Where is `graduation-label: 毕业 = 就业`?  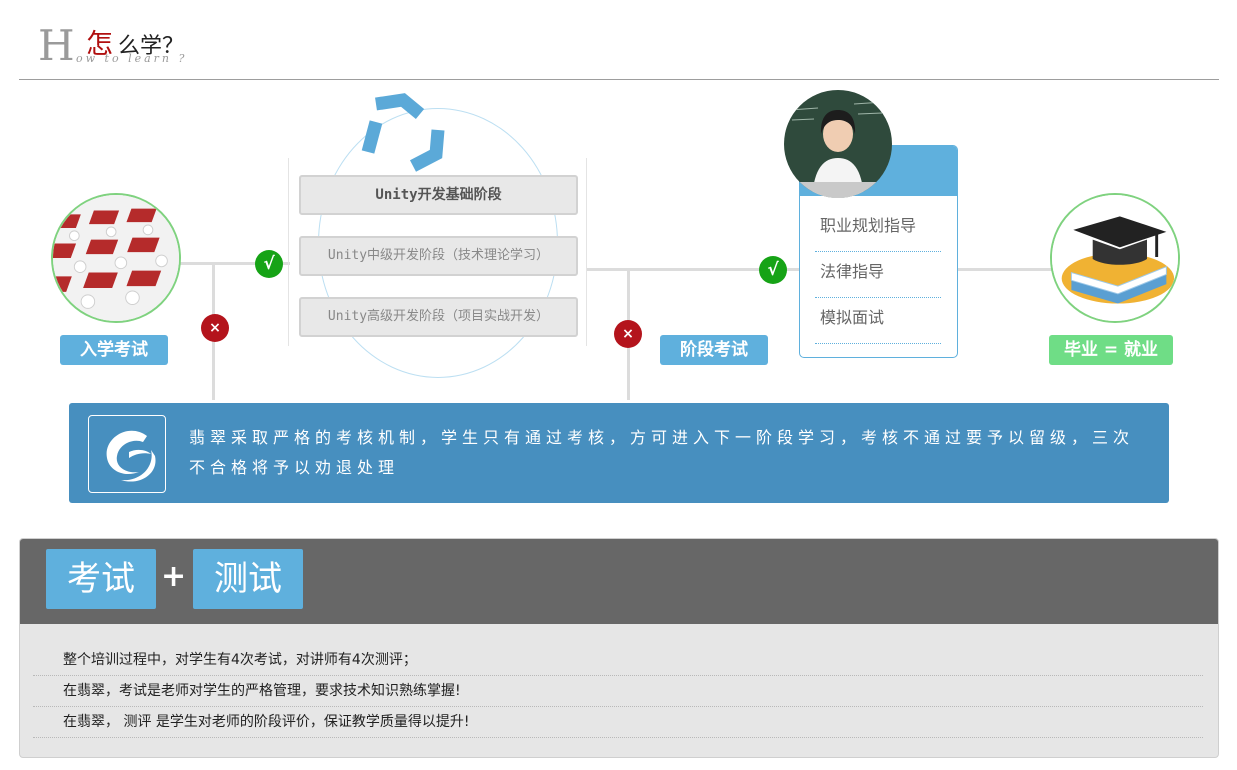 graduation-label: 毕业 = 就业 is located at coordinates (1111, 350).